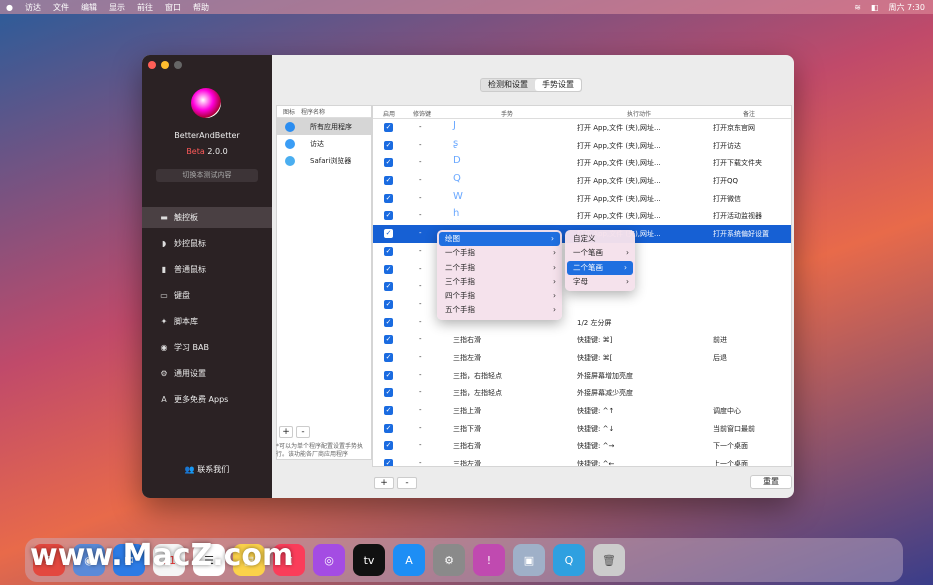 The image size is (933, 585). What do you see at coordinates (582, 461) in the screenshot?
I see `table-row: ✓ - 三指左滑 快捷键: ^← 上一个桌面` at bounding box center [582, 461].